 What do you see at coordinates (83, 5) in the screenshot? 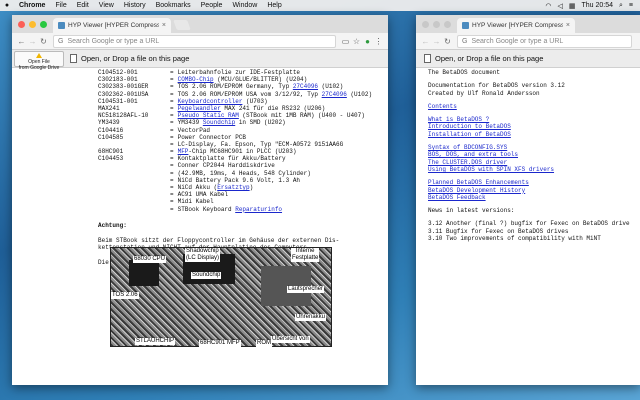
I see `menu-edit: Edit` at bounding box center [83, 5].